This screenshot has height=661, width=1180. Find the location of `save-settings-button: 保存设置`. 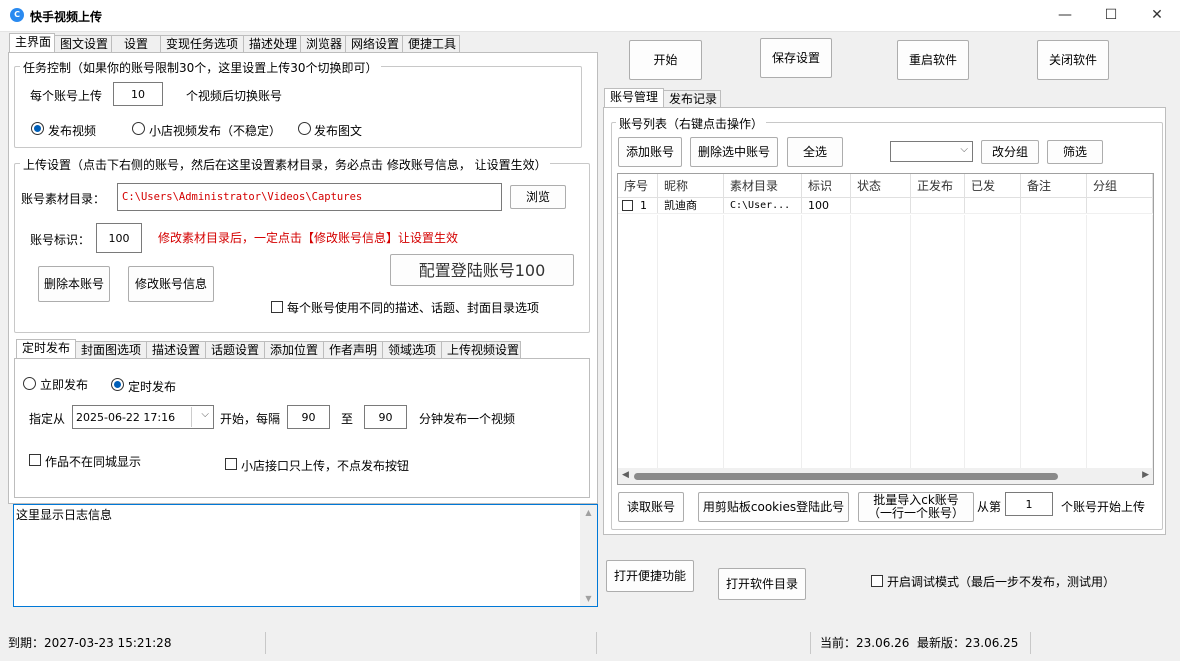

save-settings-button: 保存设置 is located at coordinates (796, 58).